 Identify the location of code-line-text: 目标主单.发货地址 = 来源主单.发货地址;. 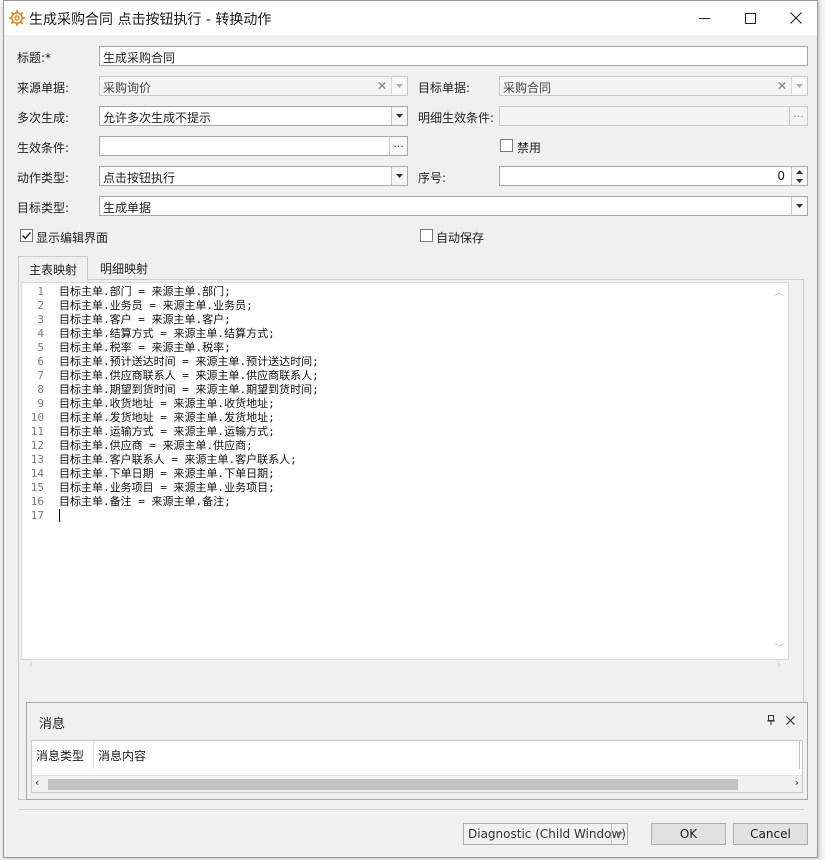
(167, 417).